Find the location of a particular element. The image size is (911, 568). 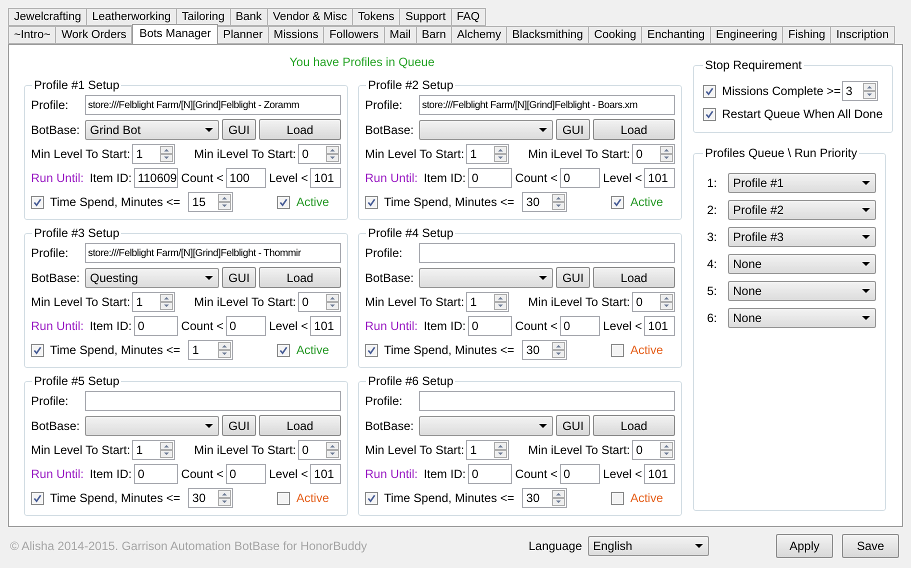

dropdown: Profile #1 is located at coordinates (802, 183).